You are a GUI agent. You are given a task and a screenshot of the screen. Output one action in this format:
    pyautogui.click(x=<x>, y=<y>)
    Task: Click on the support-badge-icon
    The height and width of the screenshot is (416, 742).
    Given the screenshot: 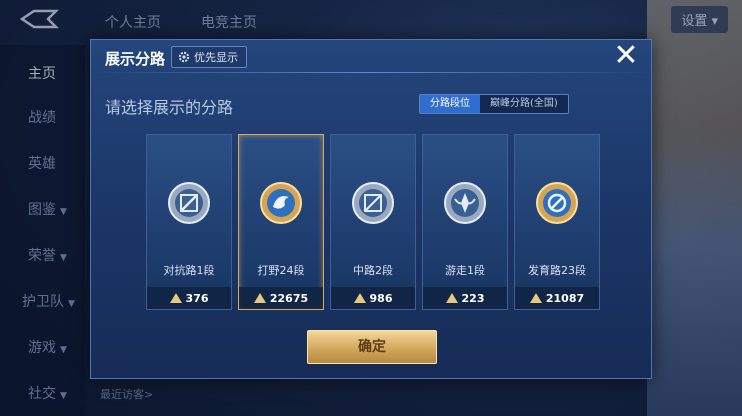 What is the action you would take?
    pyautogui.click(x=465, y=203)
    